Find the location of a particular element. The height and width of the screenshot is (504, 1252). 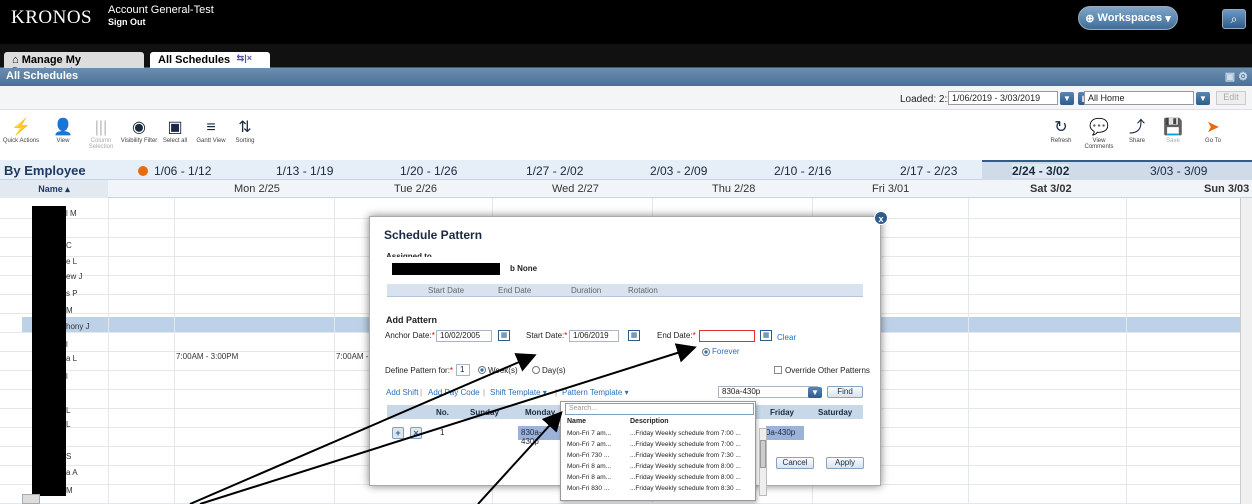

shift-cell: 7:00AM - 3:00PM is located at coordinates (207, 356).